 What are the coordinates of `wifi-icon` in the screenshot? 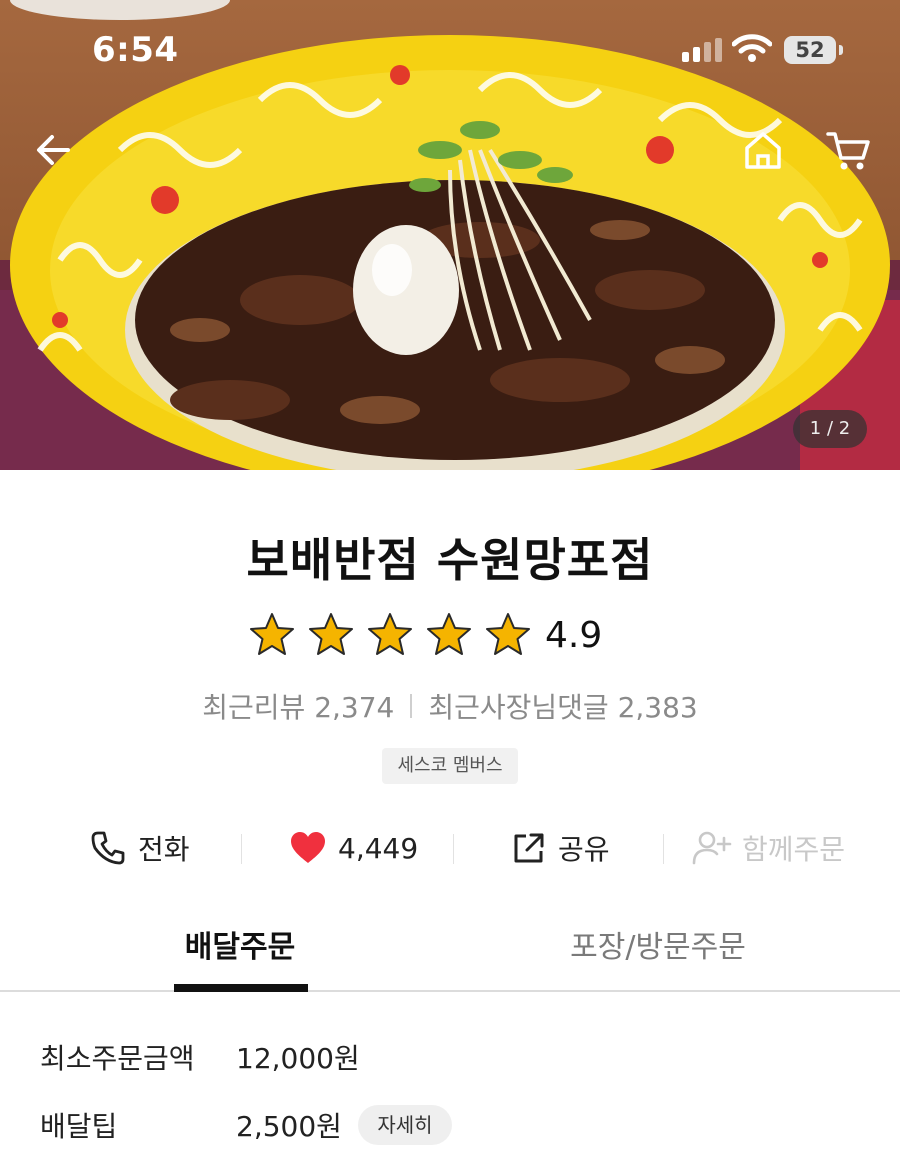 It's located at (752, 48).